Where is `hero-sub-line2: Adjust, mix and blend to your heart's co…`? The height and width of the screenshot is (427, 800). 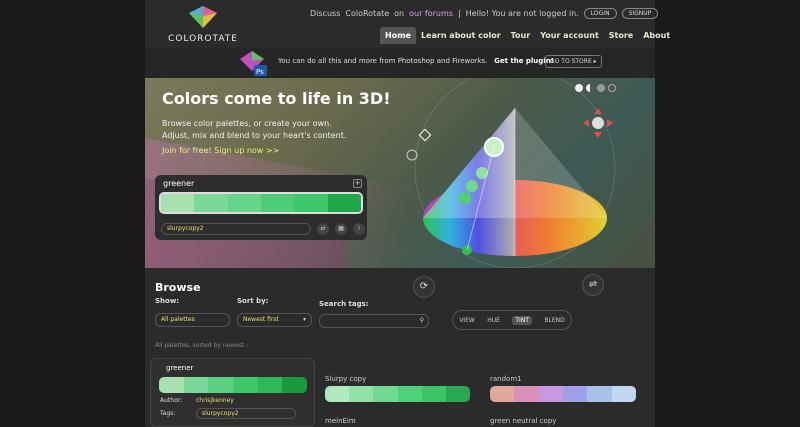
hero-sub-line2: Adjust, mix and blend to your heart's co… is located at coordinates (254, 135).